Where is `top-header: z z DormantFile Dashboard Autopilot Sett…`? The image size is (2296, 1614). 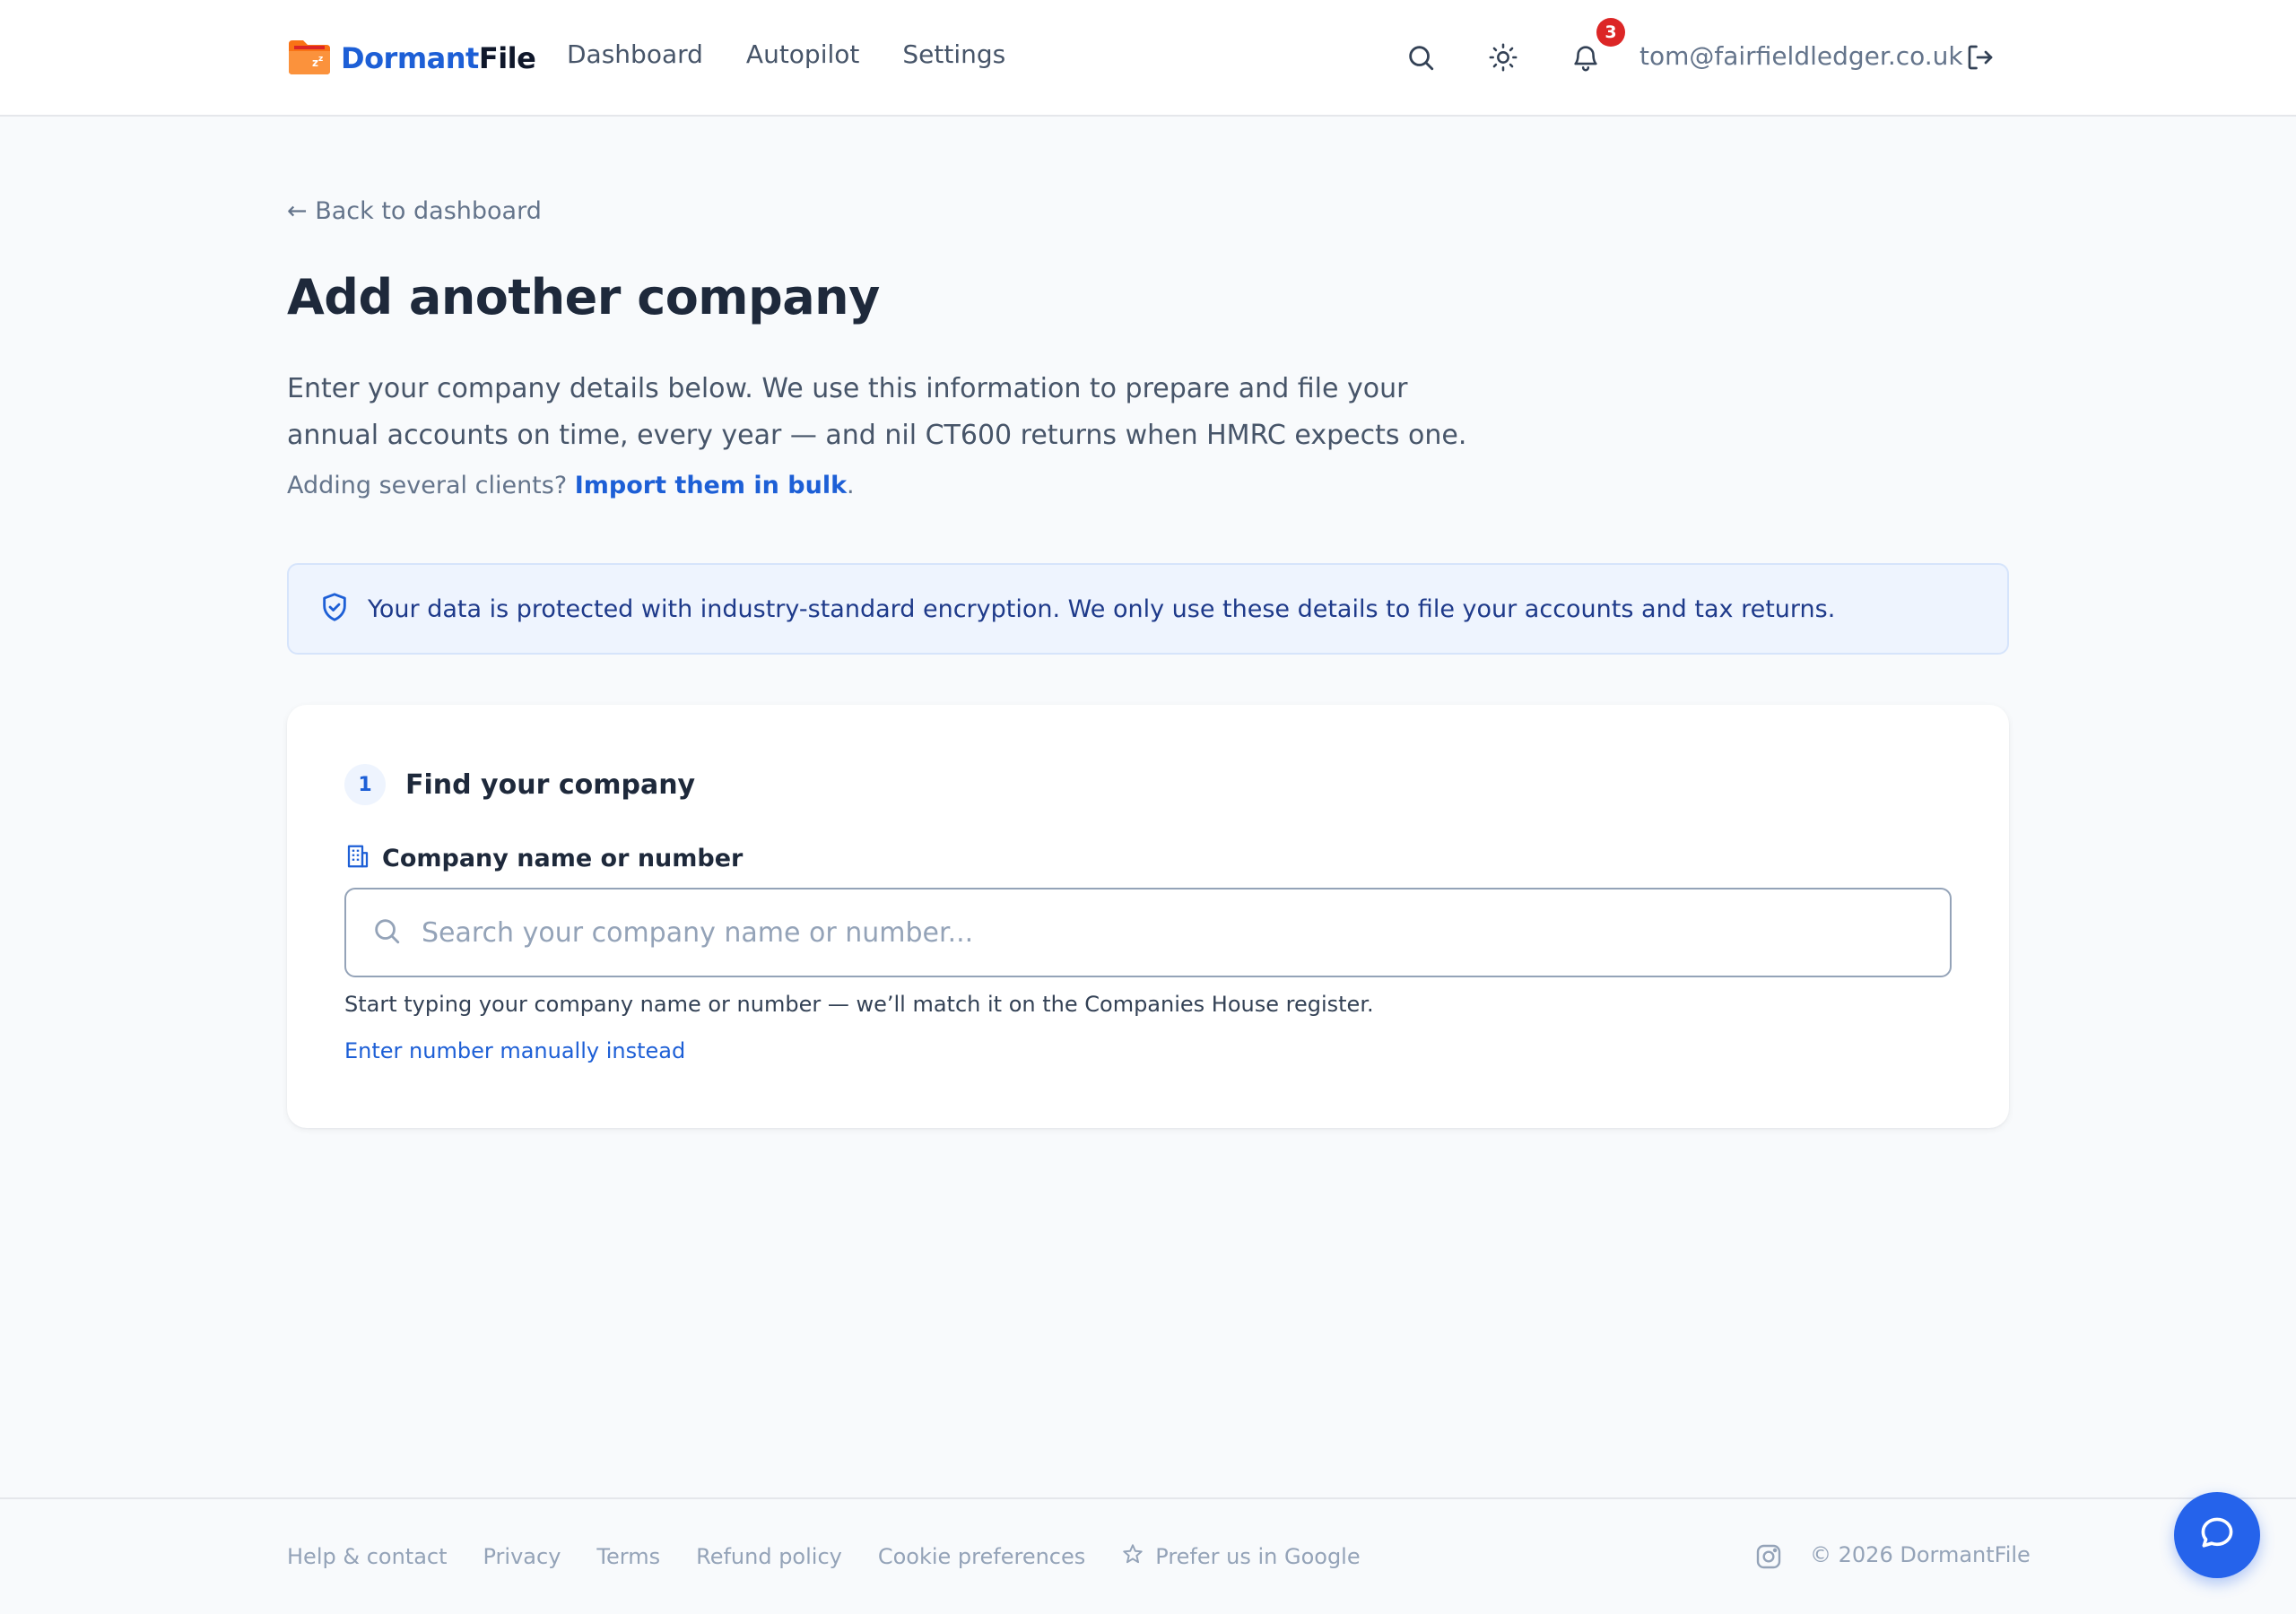
top-header: z z DormantFile Dashboard Autopilot Sett… is located at coordinates (1148, 58).